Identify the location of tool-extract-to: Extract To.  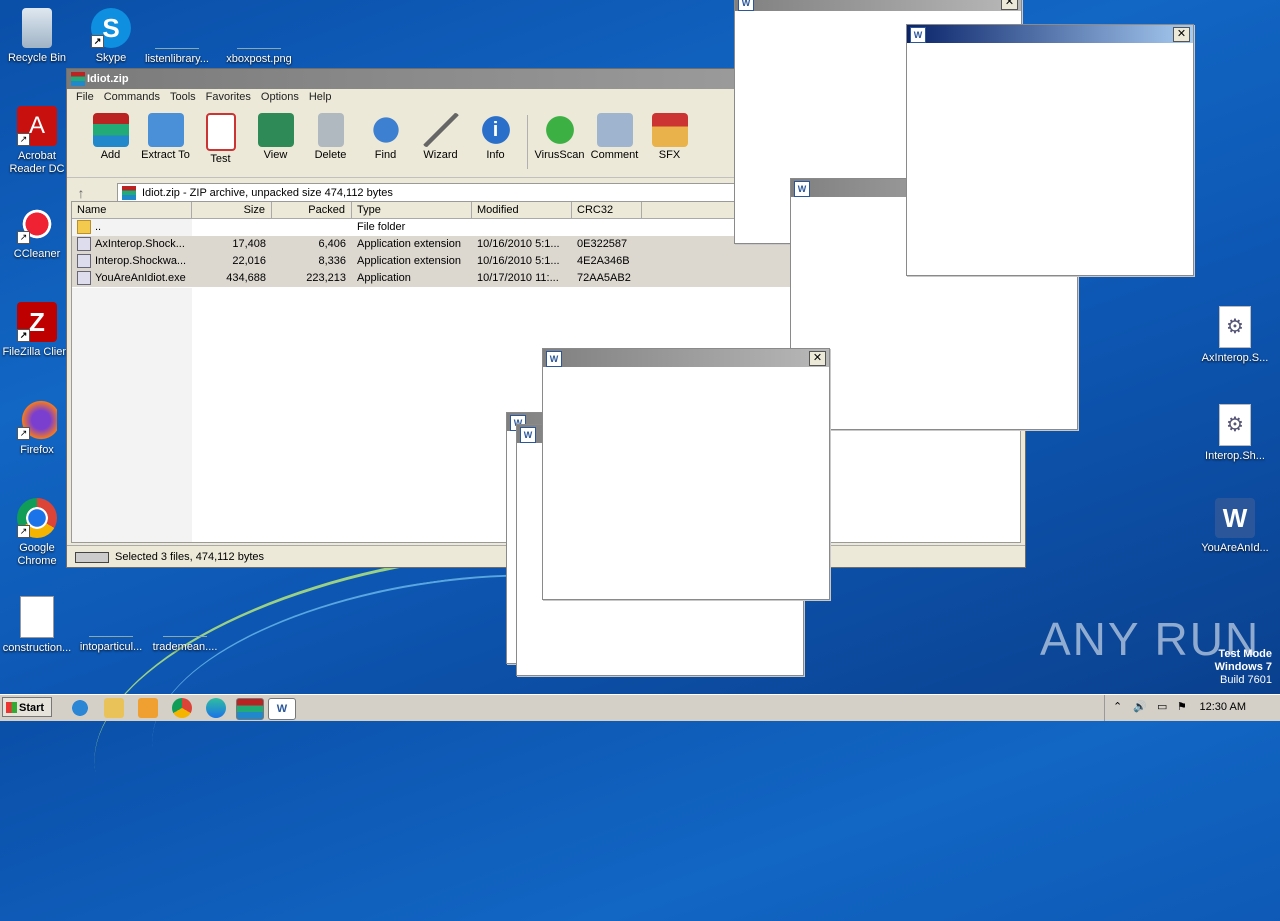
(165, 142).